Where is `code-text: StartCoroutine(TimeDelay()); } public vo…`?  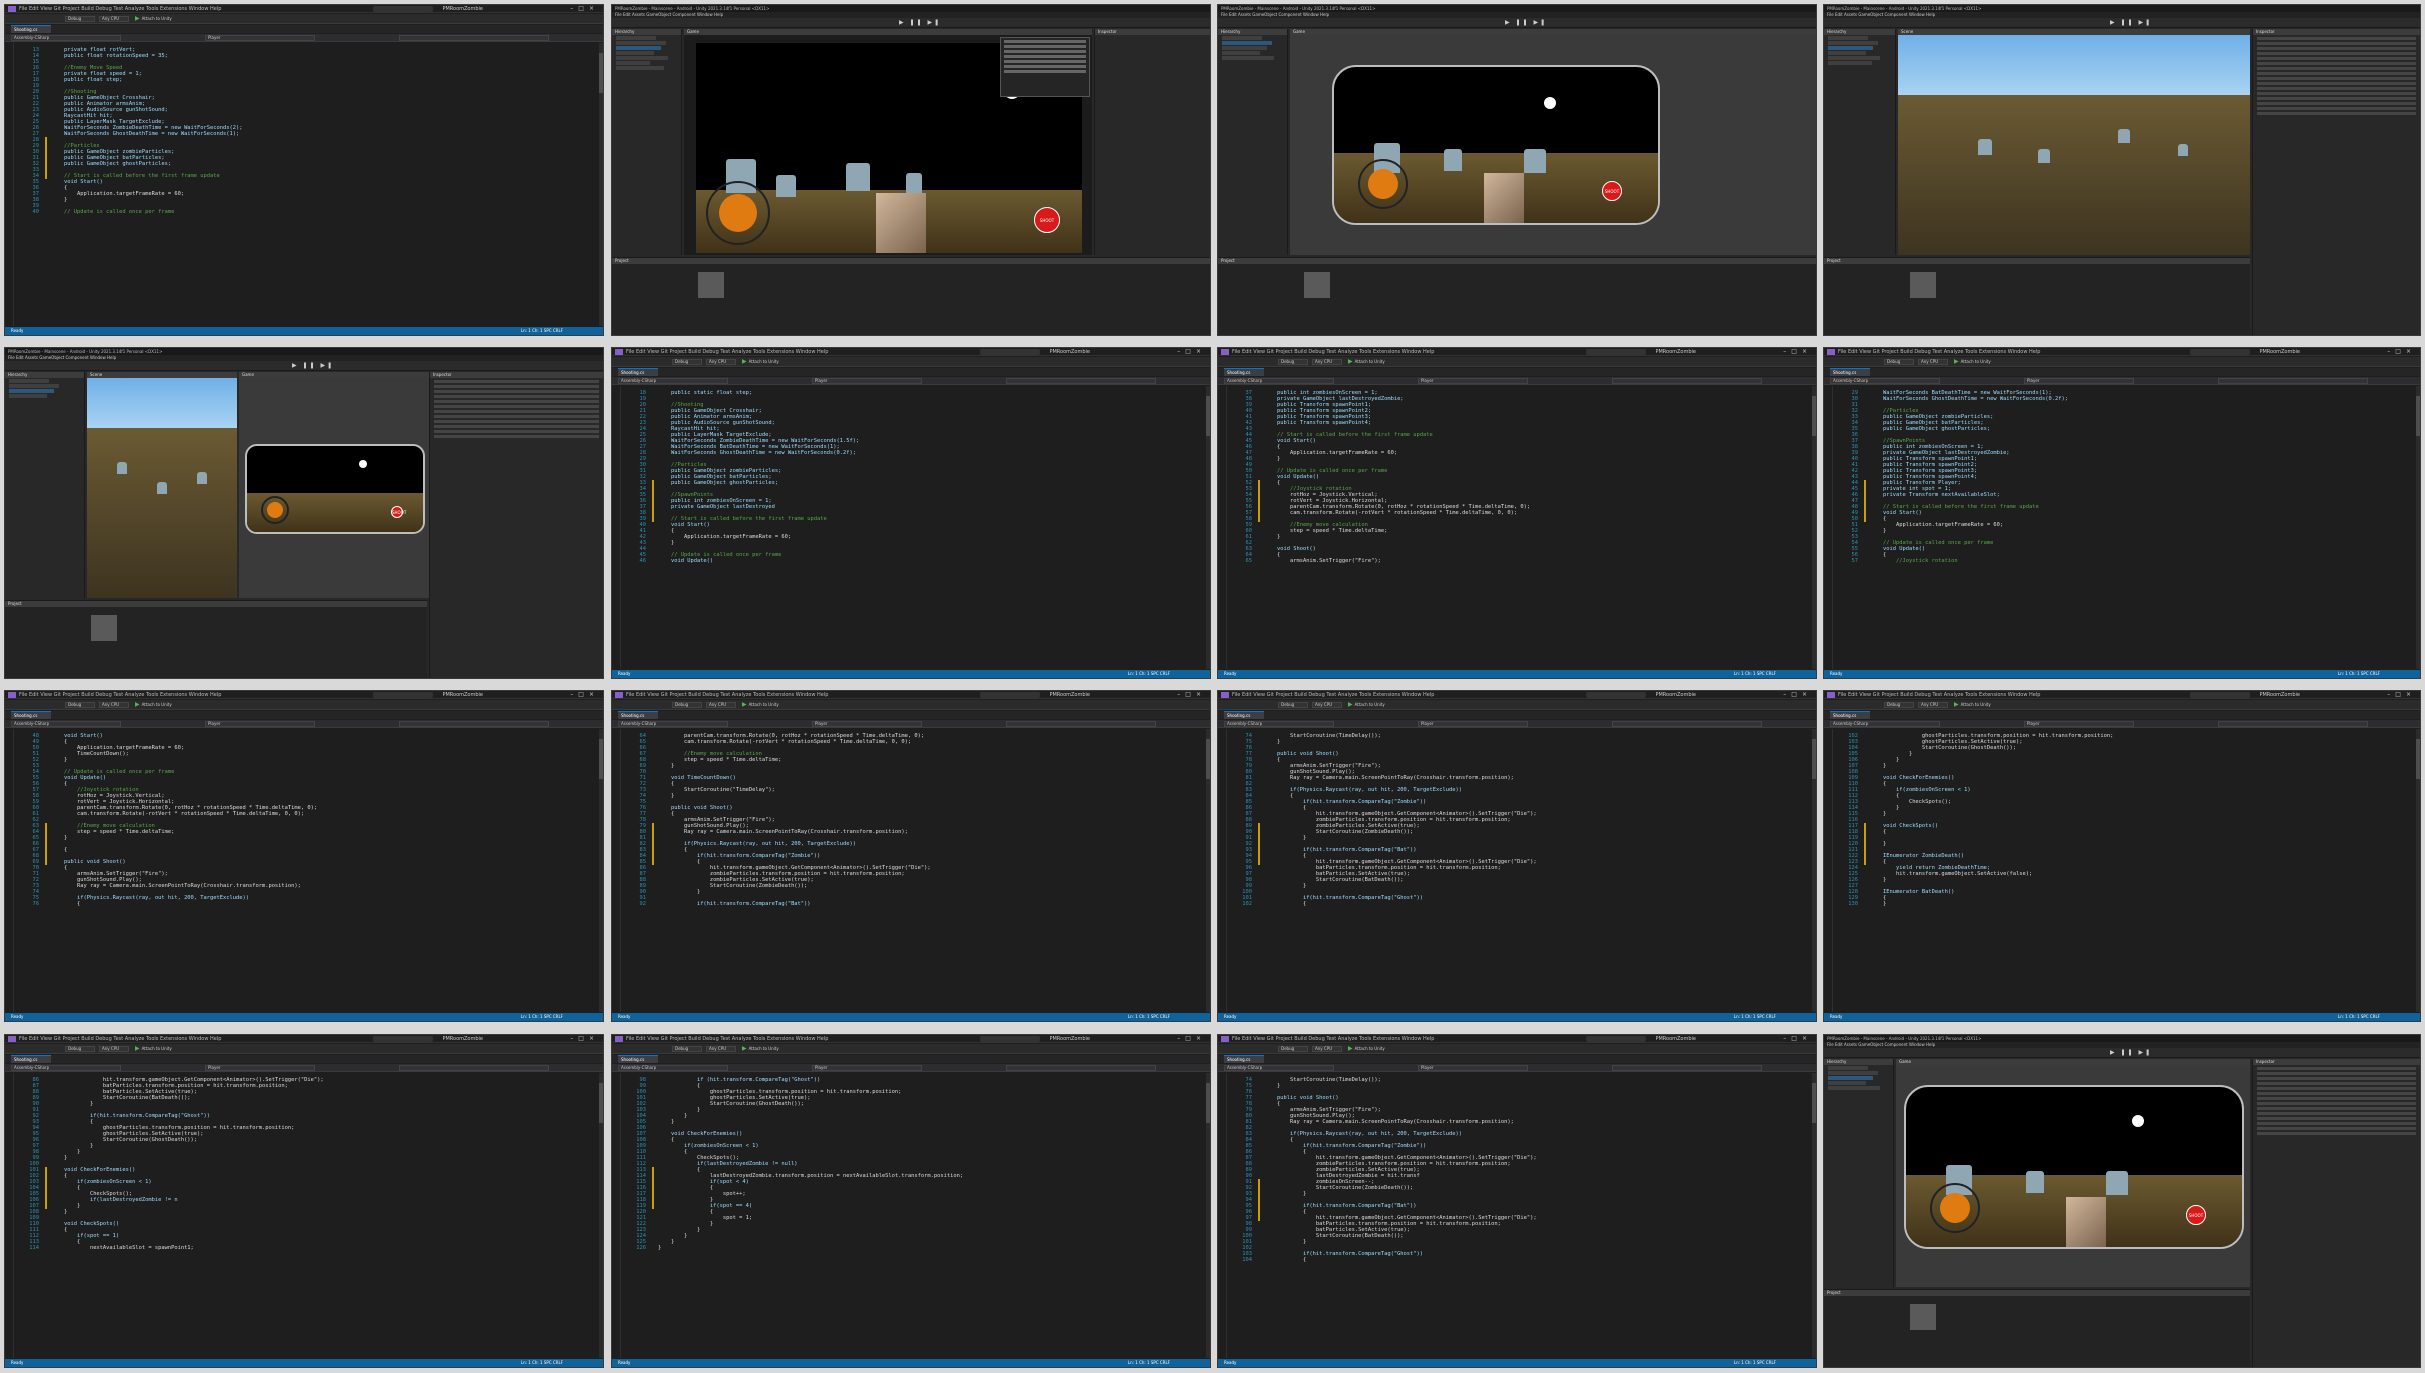 code-text: StartCoroutine(TimeDelay()); } public vo… is located at coordinates (1400, 1170).